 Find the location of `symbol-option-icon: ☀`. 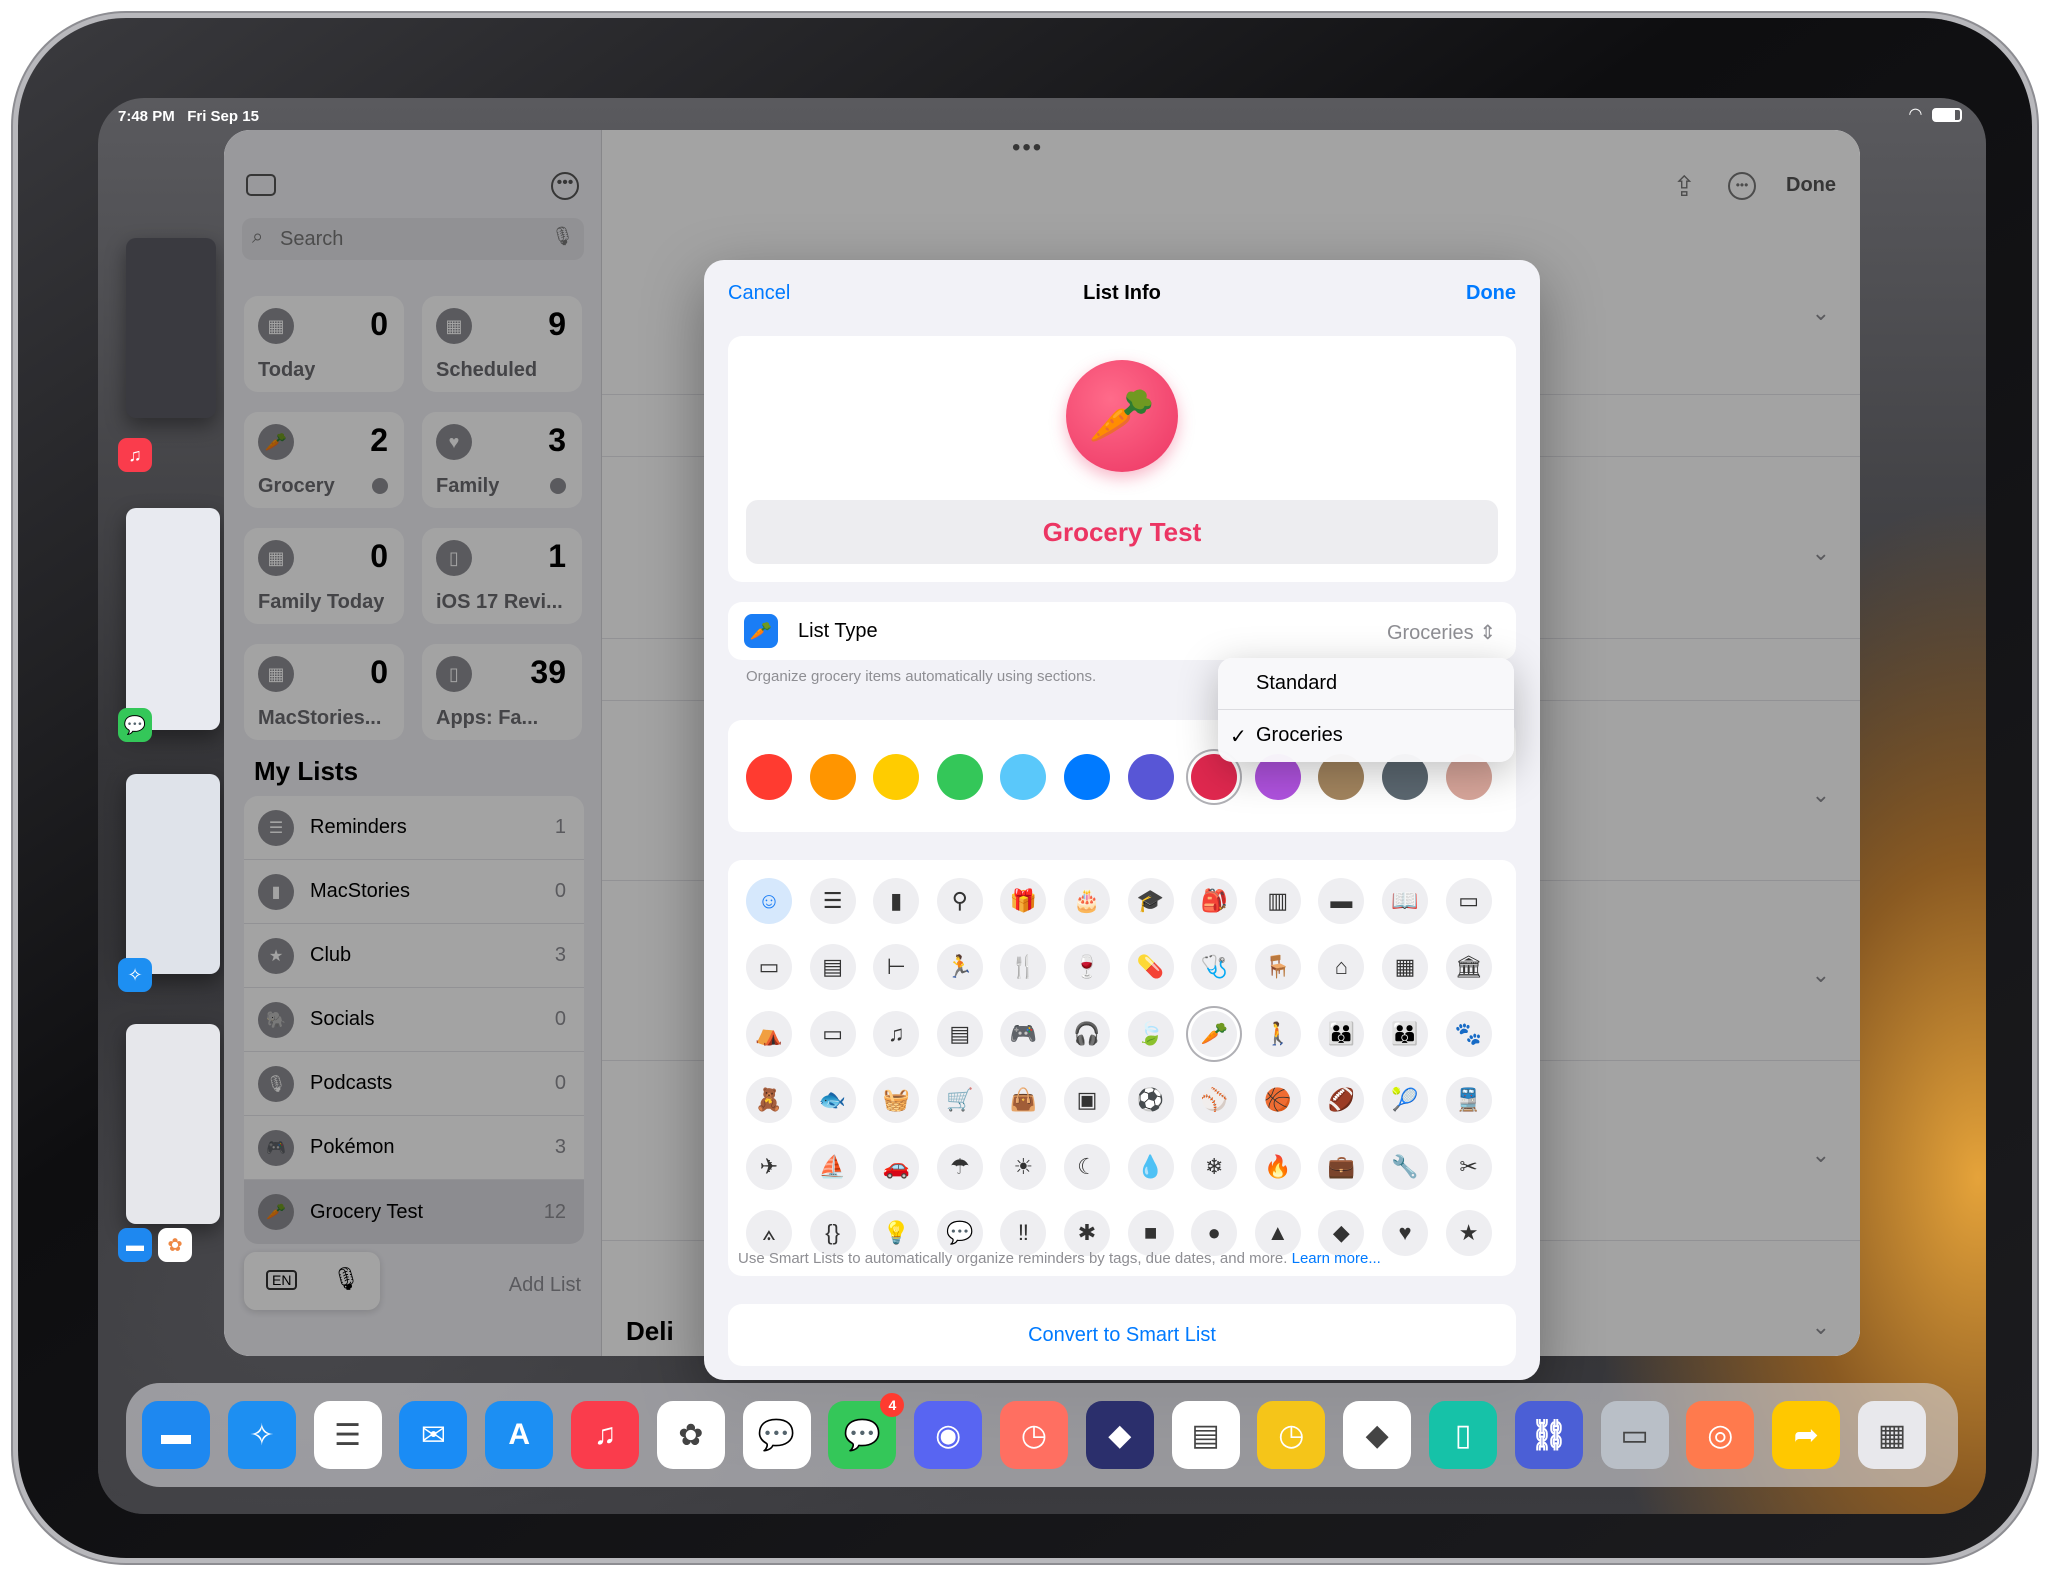

symbol-option-icon: ☀ is located at coordinates (1023, 1166).